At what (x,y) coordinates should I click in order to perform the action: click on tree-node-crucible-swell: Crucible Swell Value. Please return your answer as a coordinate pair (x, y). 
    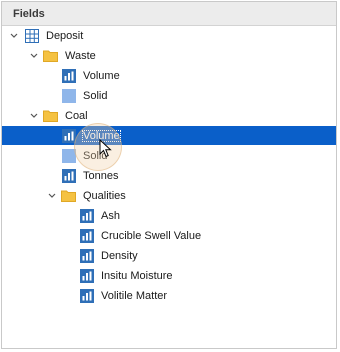
    Looking at the image, I should click on (169, 235).